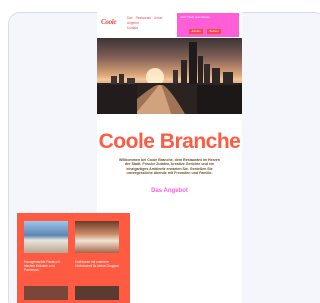 This screenshot has height=303, width=320. I want to click on nav-item: Das, so click(130, 18).